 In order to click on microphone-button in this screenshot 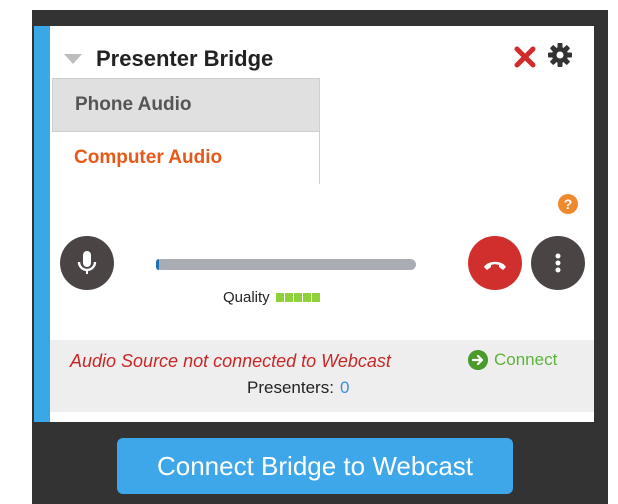, I will do `click(87, 263)`.